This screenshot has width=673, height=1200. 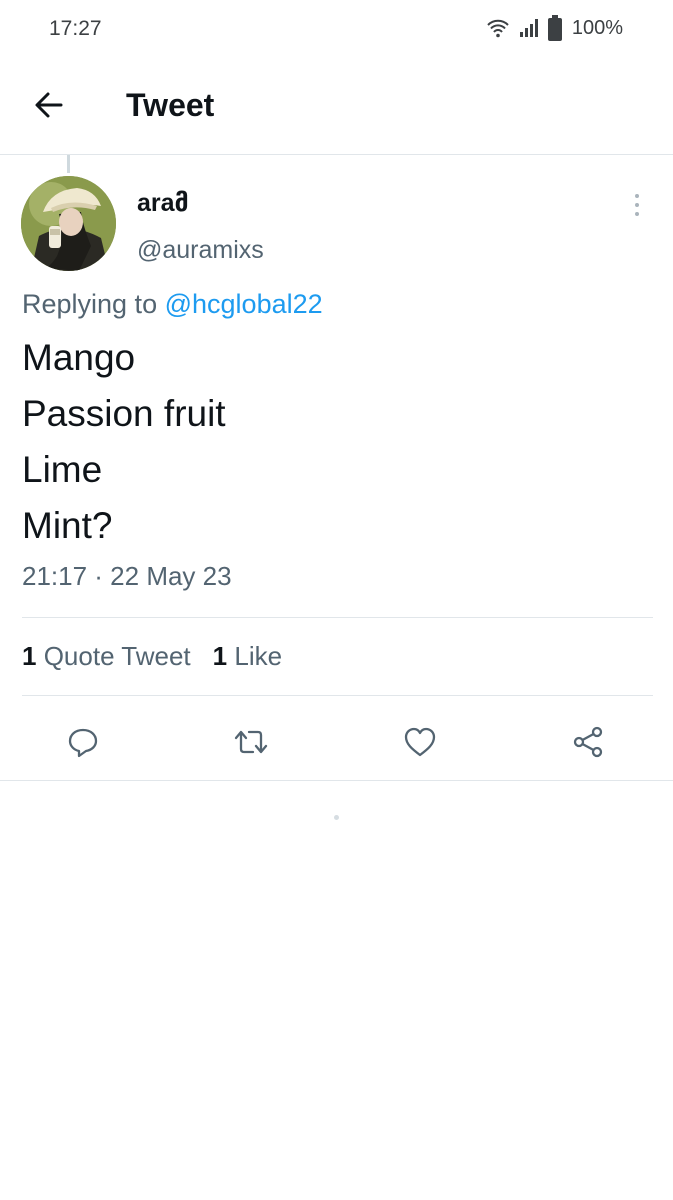 I want to click on retweet-icon, so click(x=251, y=742).